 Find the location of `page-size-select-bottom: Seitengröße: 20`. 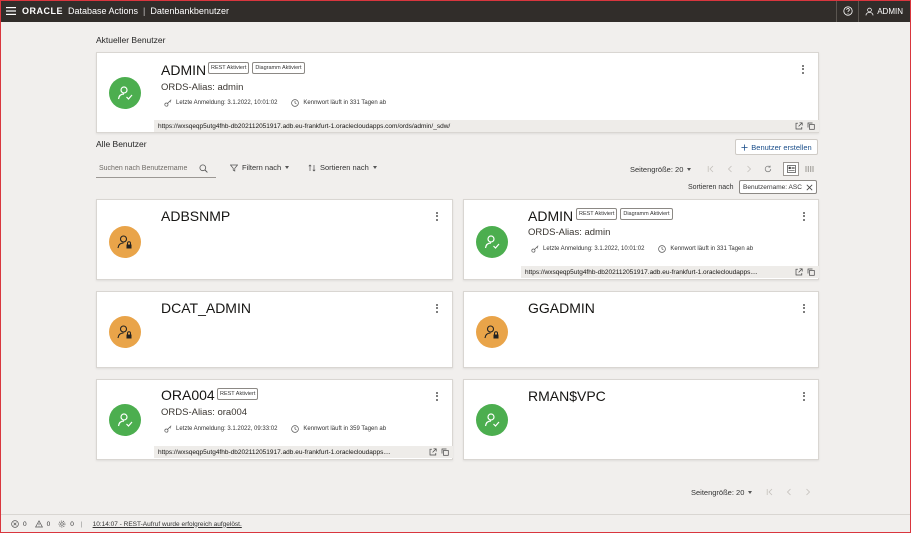

page-size-select-bottom: Seitengröße: 20 is located at coordinates (722, 492).